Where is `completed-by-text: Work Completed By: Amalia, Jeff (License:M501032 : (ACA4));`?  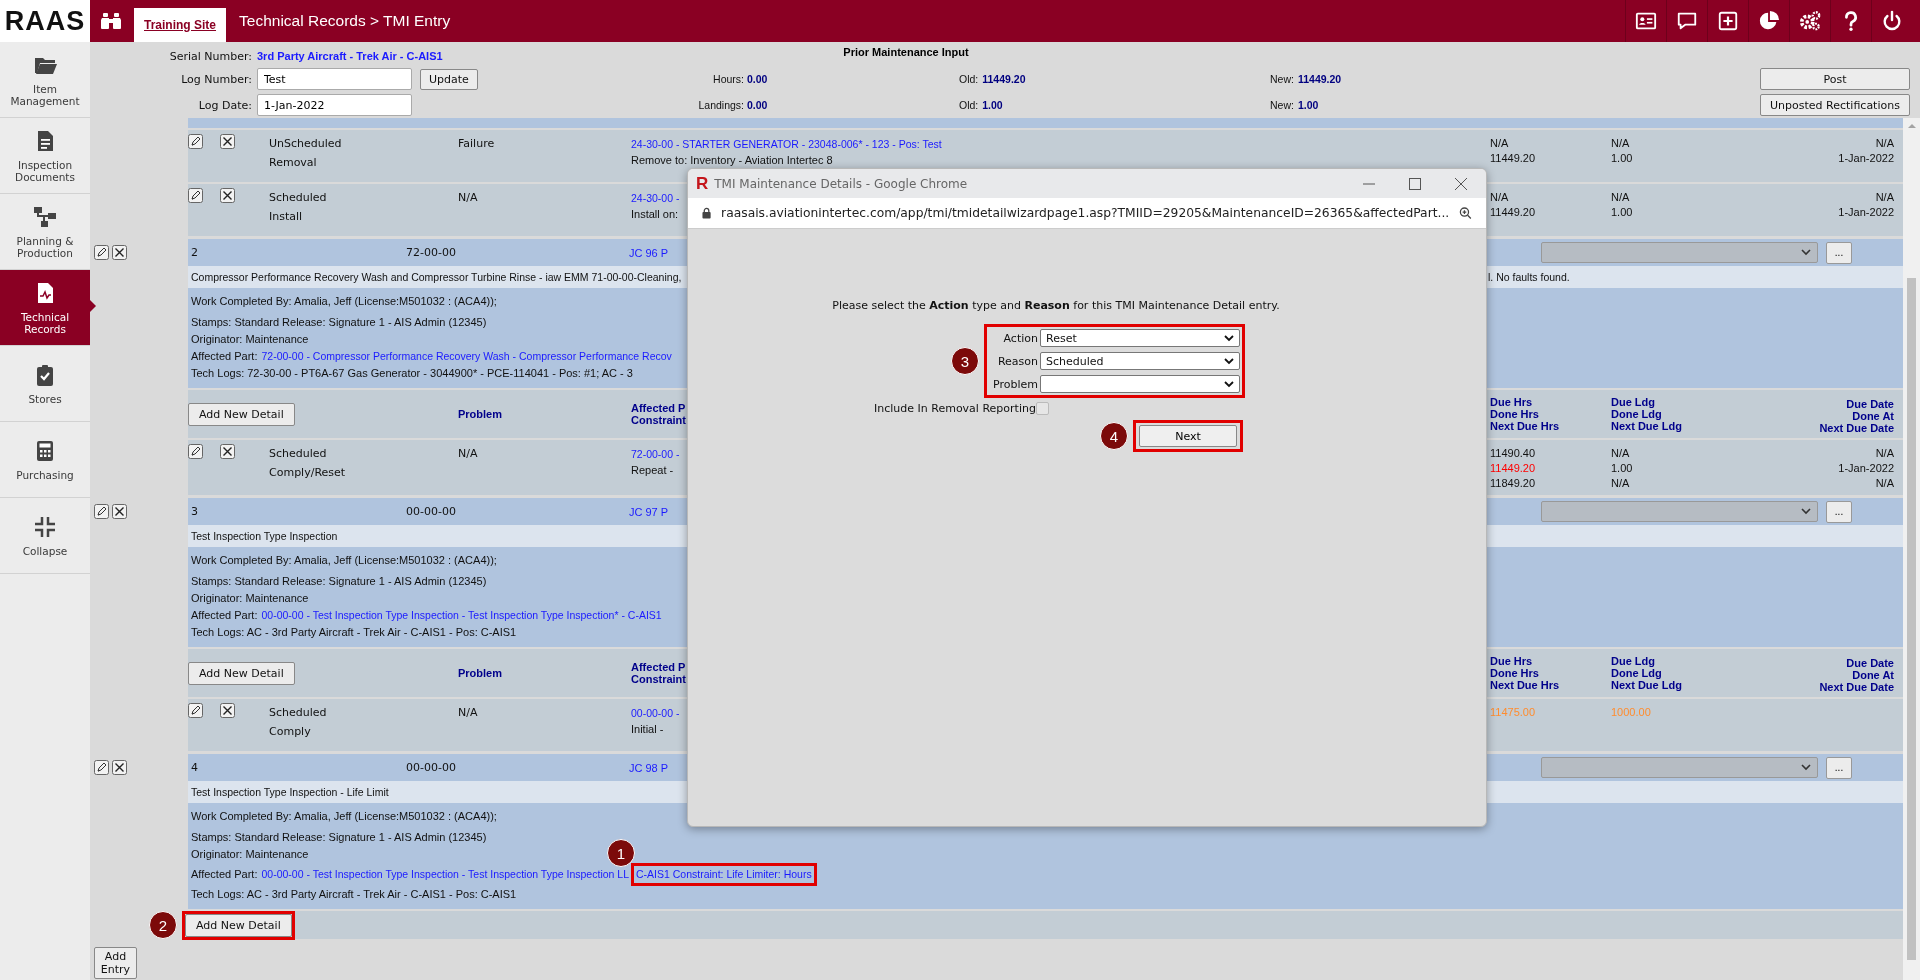 completed-by-text: Work Completed By: Amalia, Jeff (License:M501032 : (ACA4)); is located at coordinates (344, 560).